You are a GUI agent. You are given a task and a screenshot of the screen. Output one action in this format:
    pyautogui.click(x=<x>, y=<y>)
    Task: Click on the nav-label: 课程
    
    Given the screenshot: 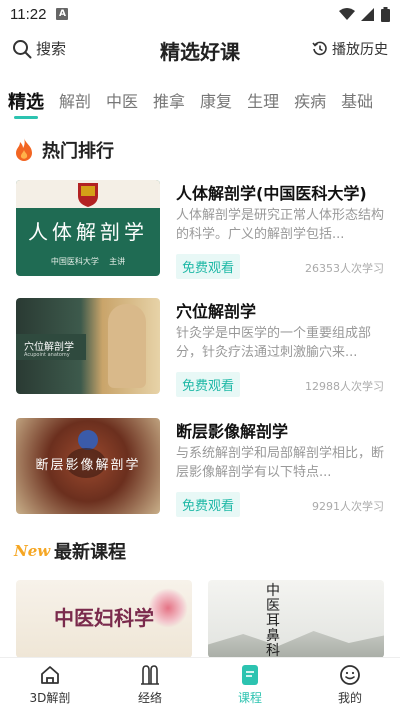 What is the action you would take?
    pyautogui.click(x=249, y=698)
    